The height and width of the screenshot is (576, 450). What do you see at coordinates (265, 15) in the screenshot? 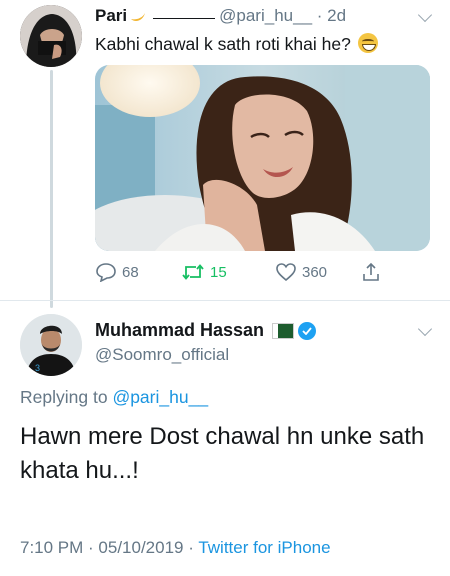
I see `author-handle: @pari_hu__` at bounding box center [265, 15].